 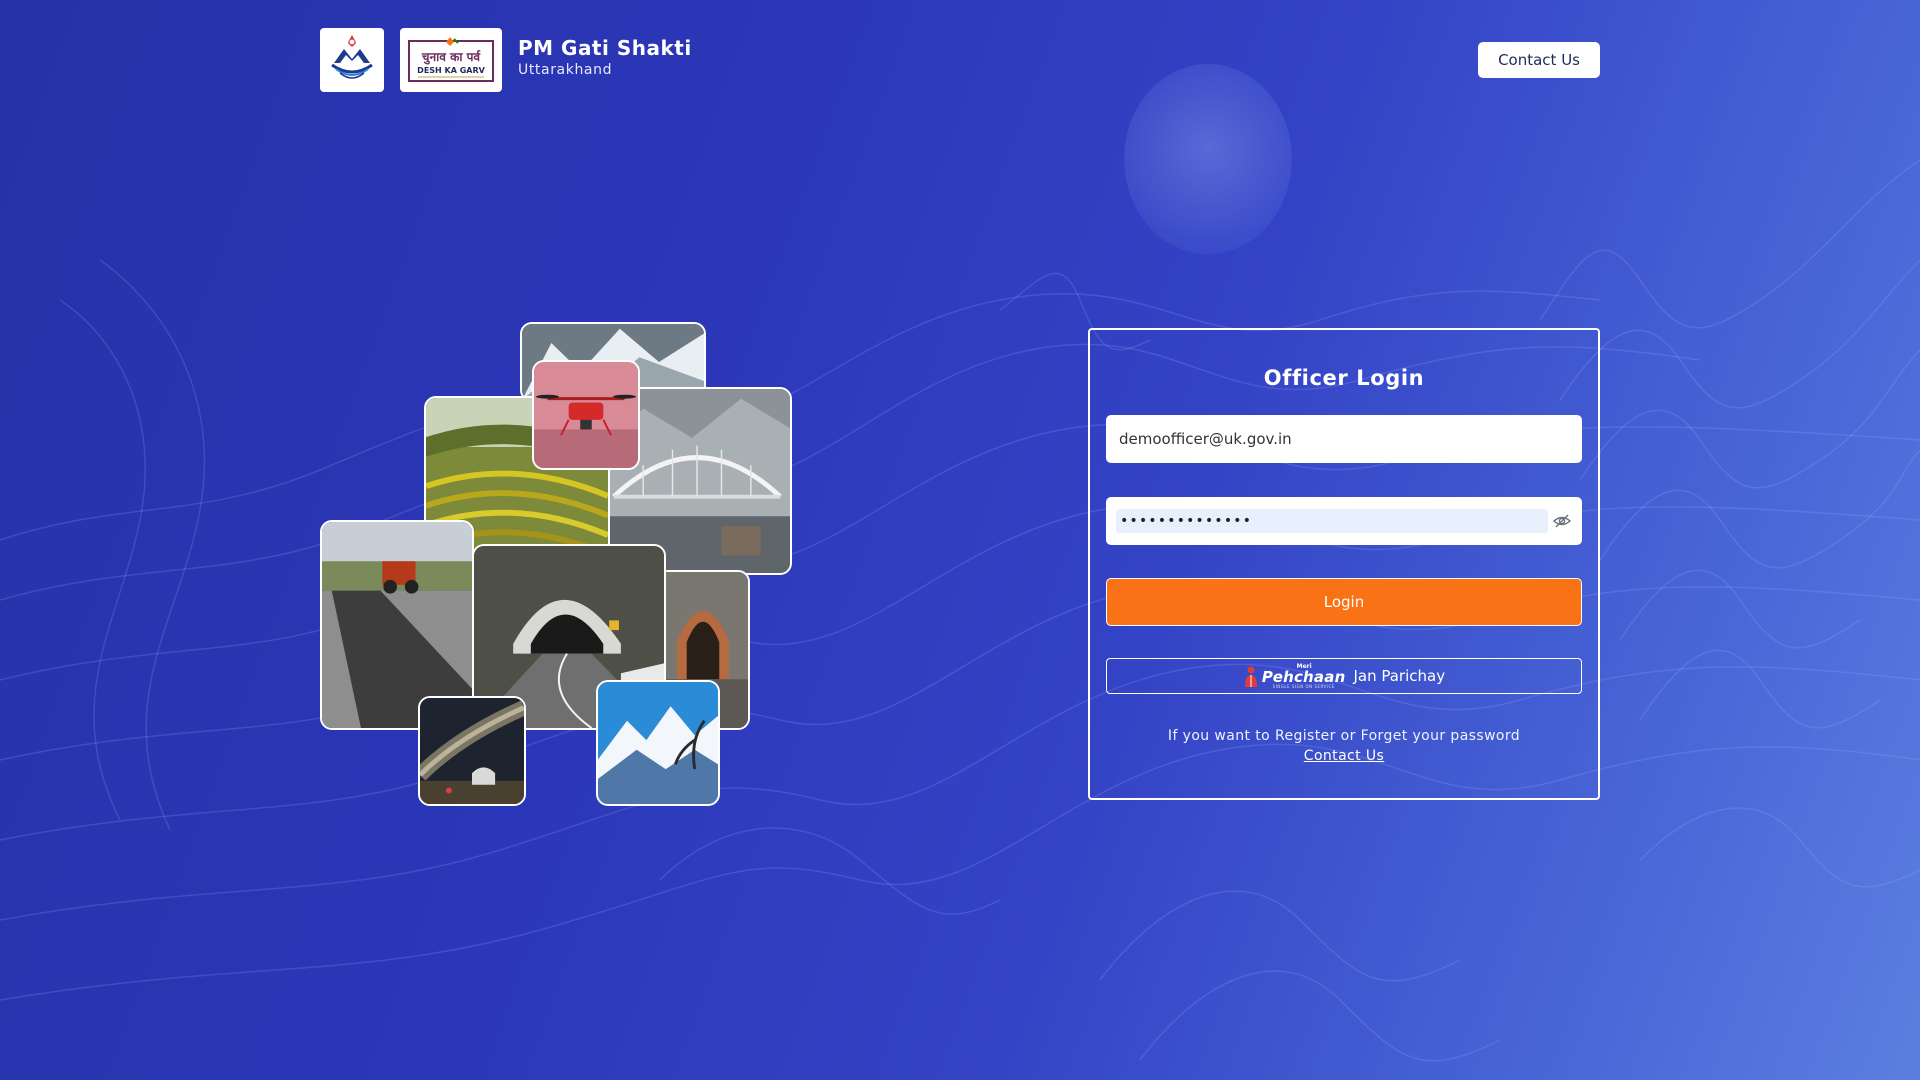 I want to click on milky-way-observatory-photo, so click(x=472, y=751).